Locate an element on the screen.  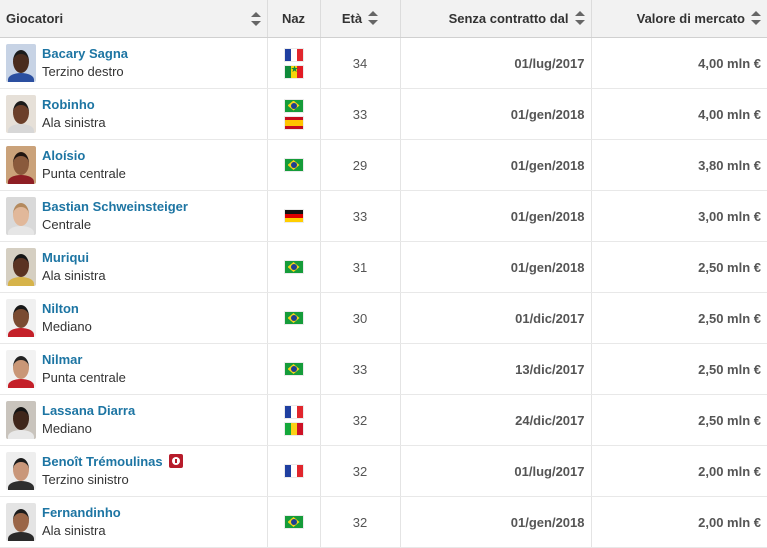
player-cell: Fernandinho Ala sinistra is located at coordinates (134, 522).